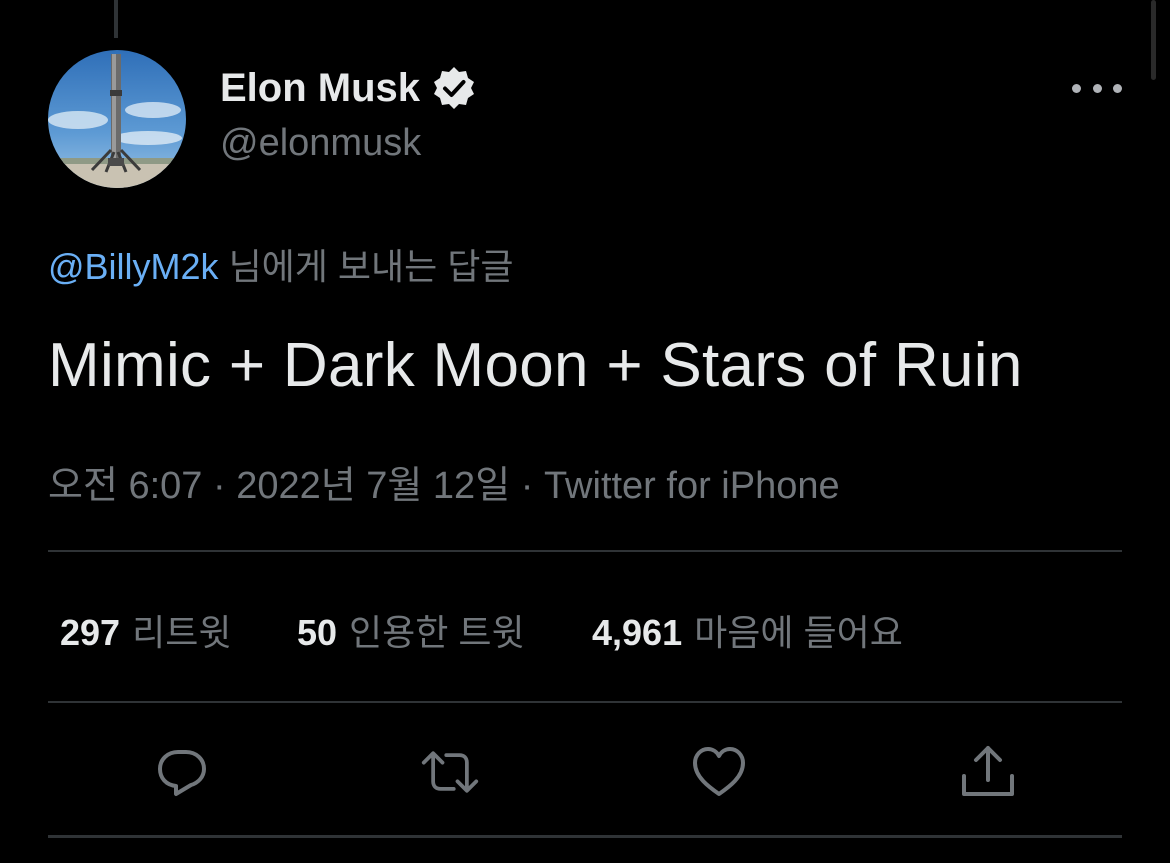 This screenshot has width=1170, height=863. What do you see at coordinates (1153, 40) in the screenshot?
I see `scrollbar` at bounding box center [1153, 40].